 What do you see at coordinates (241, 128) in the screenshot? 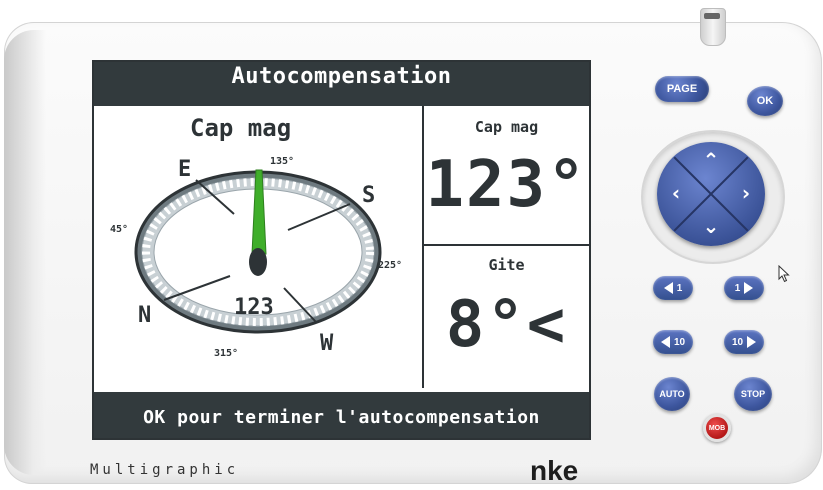
I see `compass-title: Cap mag` at bounding box center [241, 128].